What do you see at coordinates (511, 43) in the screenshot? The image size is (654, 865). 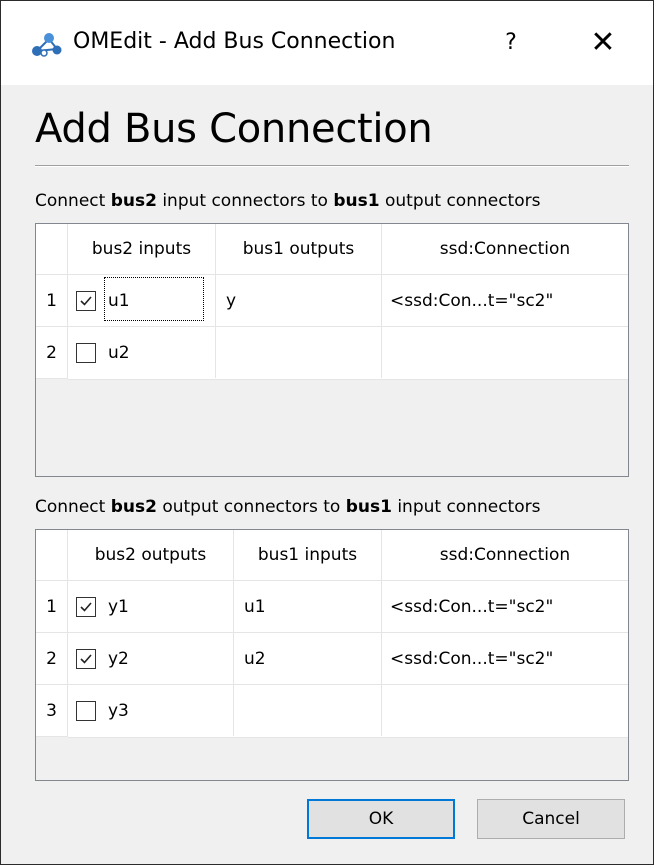 I see `help-button: ?` at bounding box center [511, 43].